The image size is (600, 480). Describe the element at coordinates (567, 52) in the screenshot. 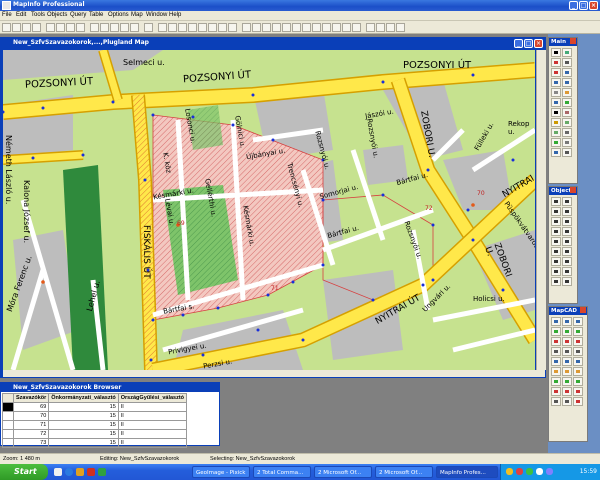

I see `marquee-select-icon` at that location.